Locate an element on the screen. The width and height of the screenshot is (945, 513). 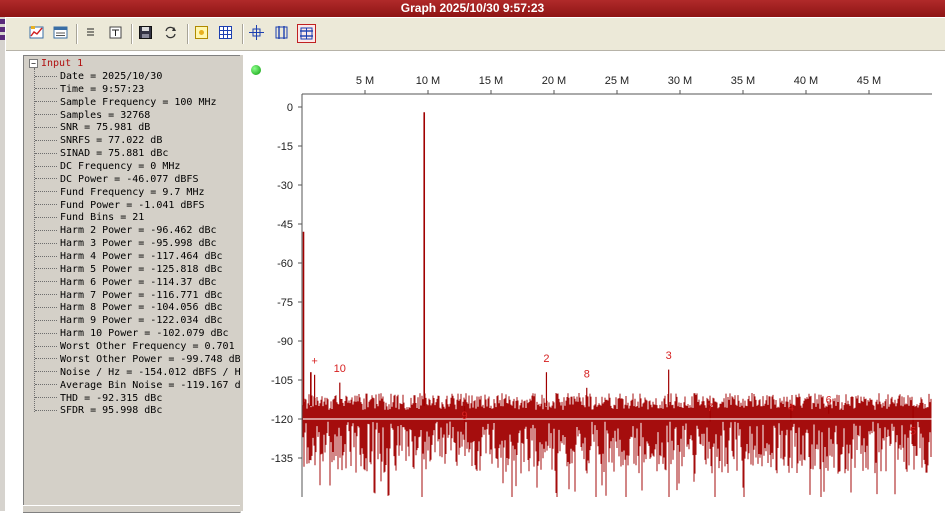
tree-item: SNR = 75.981 dB is located at coordinates (92, 127).